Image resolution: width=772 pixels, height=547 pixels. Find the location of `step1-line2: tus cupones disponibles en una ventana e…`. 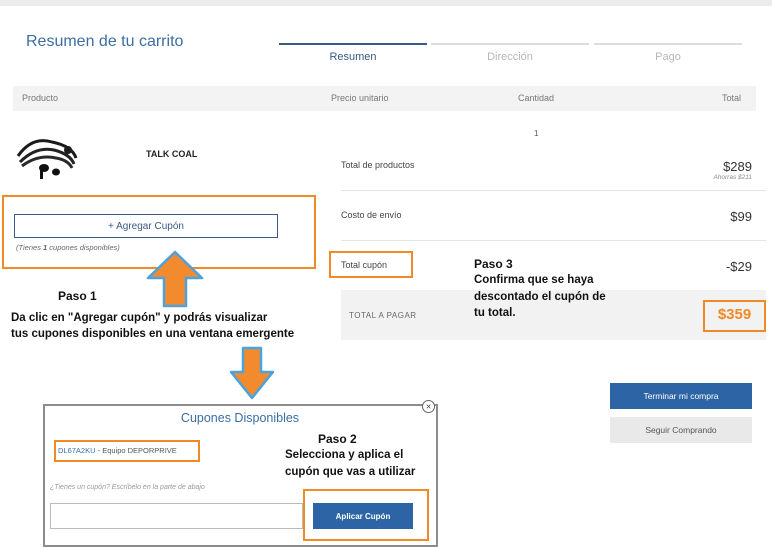

step1-line2: tus cupones disponibles en una ventana e… is located at coordinates (153, 334).